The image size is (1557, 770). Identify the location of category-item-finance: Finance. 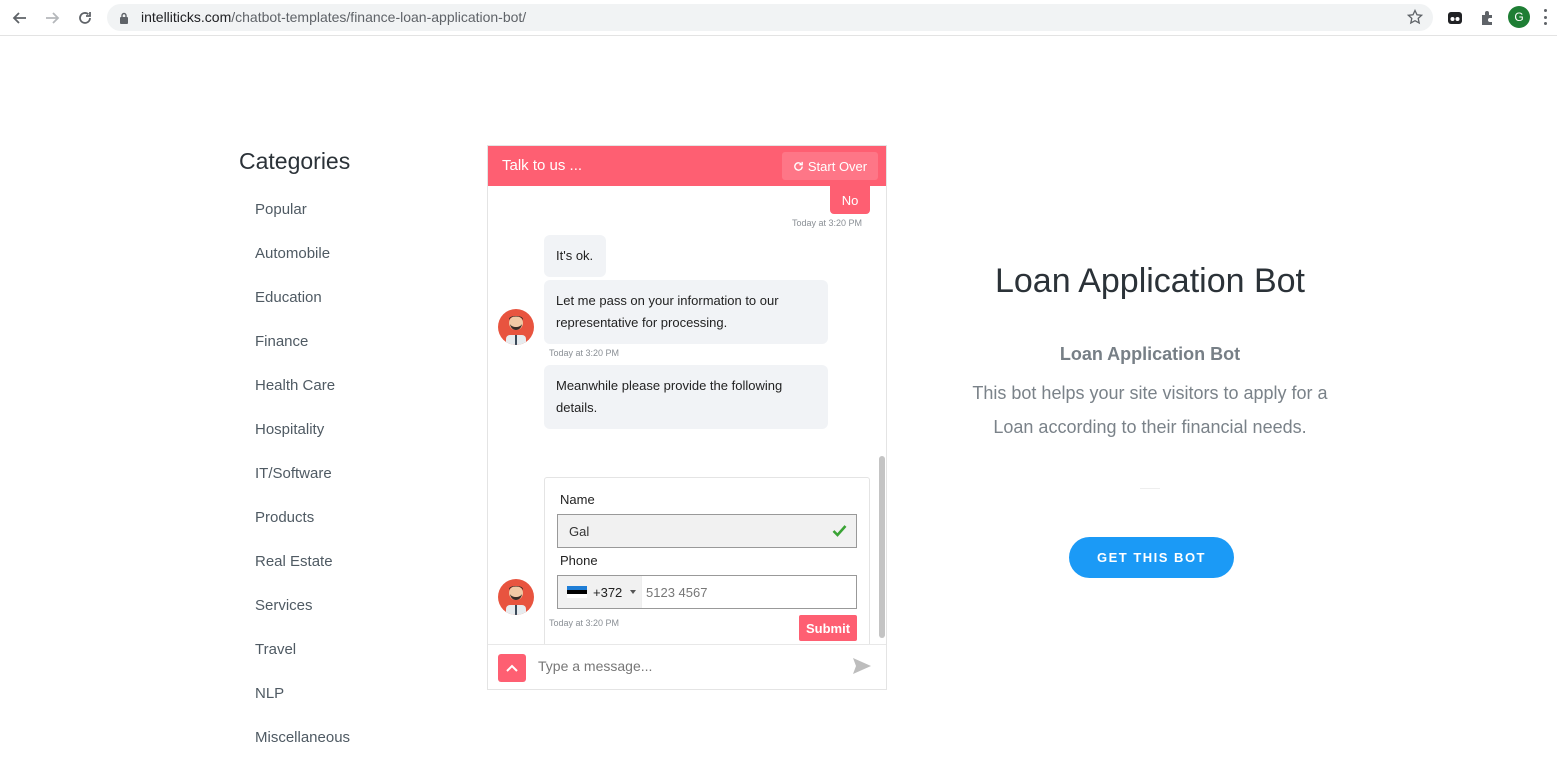
(302, 352).